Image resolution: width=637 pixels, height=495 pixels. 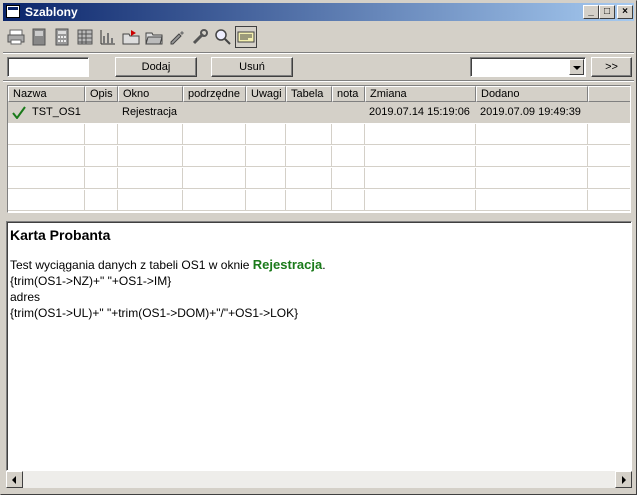 I want to click on column-header-podrzedne: podrzędne, so click(x=214, y=94).